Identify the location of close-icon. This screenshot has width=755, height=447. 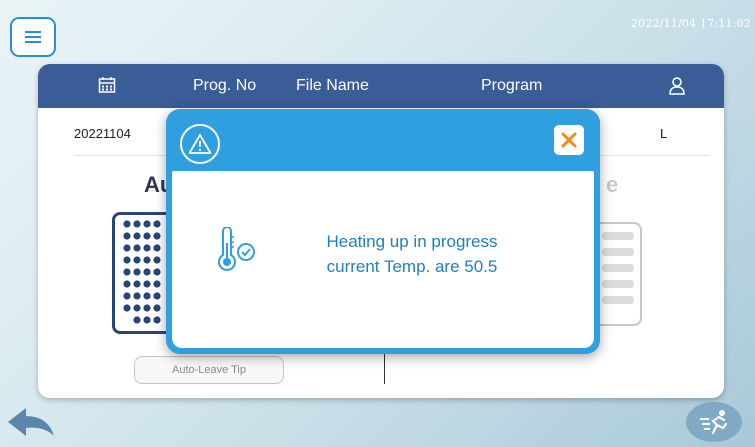
(569, 140).